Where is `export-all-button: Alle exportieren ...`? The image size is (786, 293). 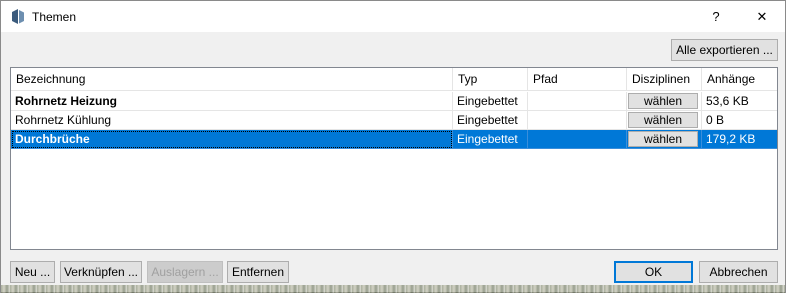
export-all-button: Alle exportieren ... is located at coordinates (724, 50).